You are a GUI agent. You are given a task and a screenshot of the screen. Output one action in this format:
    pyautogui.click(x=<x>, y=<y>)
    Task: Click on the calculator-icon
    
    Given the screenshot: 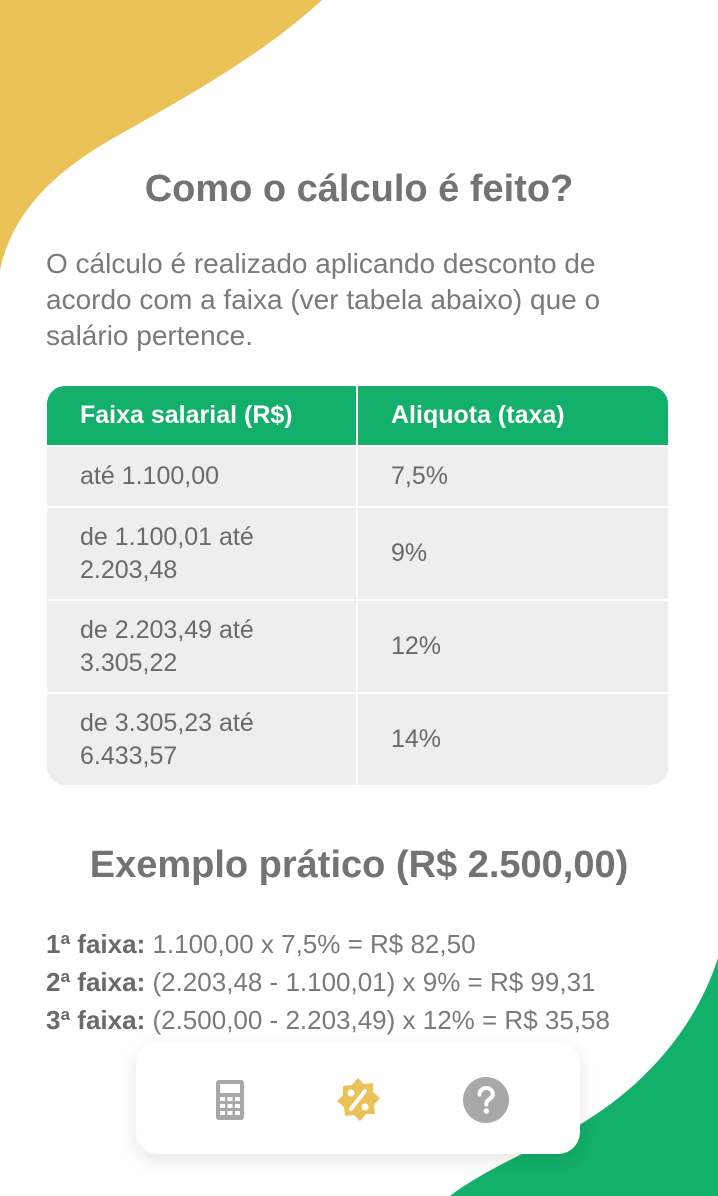 What is the action you would take?
    pyautogui.click(x=230, y=1100)
    